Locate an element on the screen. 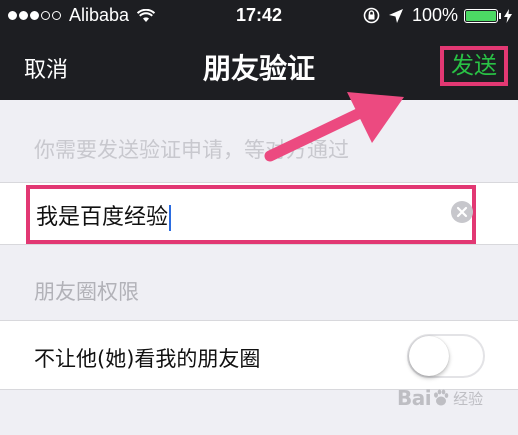 Image resolution: width=518 pixels, height=435 pixels. location-arrow-icon is located at coordinates (395, 15).